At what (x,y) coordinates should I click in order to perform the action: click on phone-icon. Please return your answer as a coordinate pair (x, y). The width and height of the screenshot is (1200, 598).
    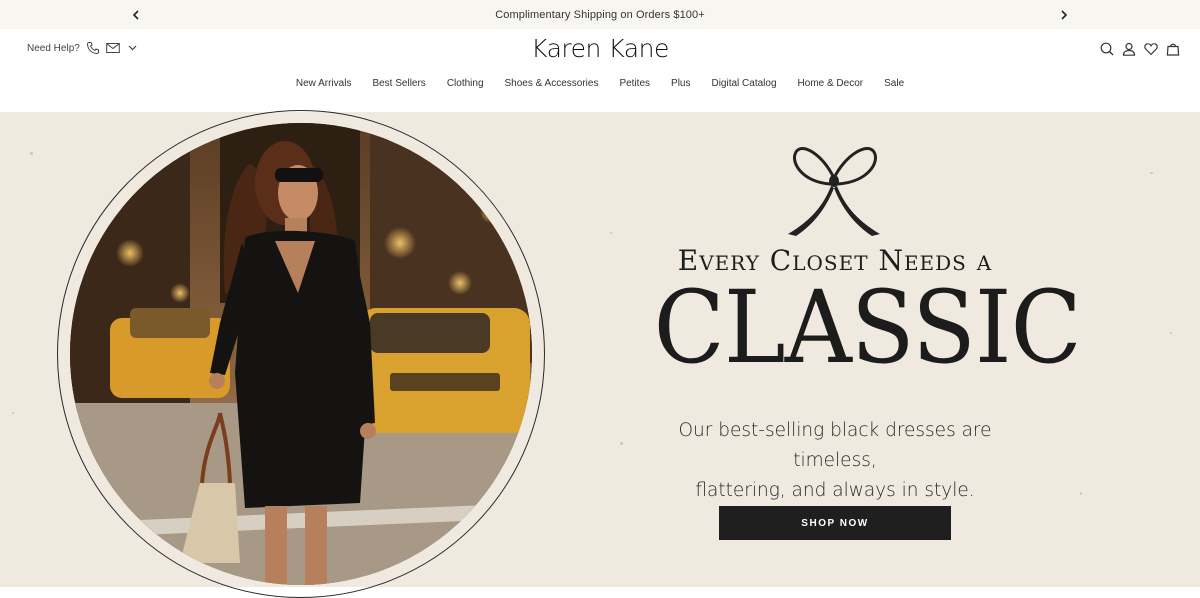
    Looking at the image, I should click on (93, 48).